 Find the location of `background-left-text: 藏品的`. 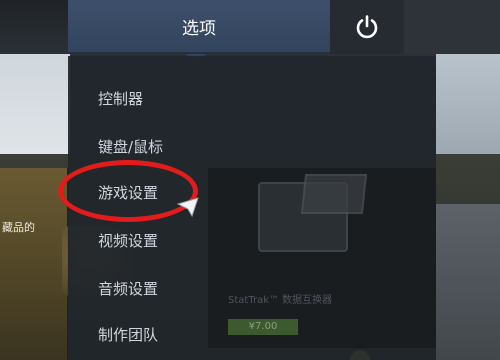

background-left-text: 藏品的 is located at coordinates (18, 227).